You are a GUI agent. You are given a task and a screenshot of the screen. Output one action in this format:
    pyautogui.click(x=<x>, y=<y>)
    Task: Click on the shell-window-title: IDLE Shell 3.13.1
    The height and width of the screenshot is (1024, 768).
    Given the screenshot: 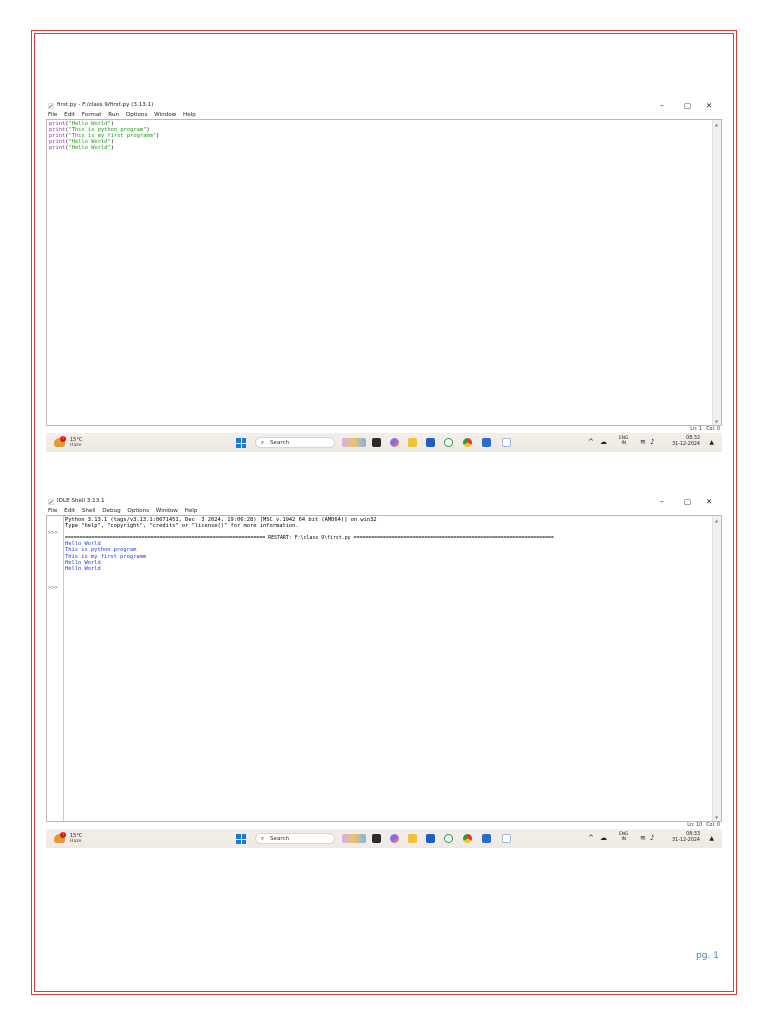 What is the action you would take?
    pyautogui.click(x=81, y=501)
    